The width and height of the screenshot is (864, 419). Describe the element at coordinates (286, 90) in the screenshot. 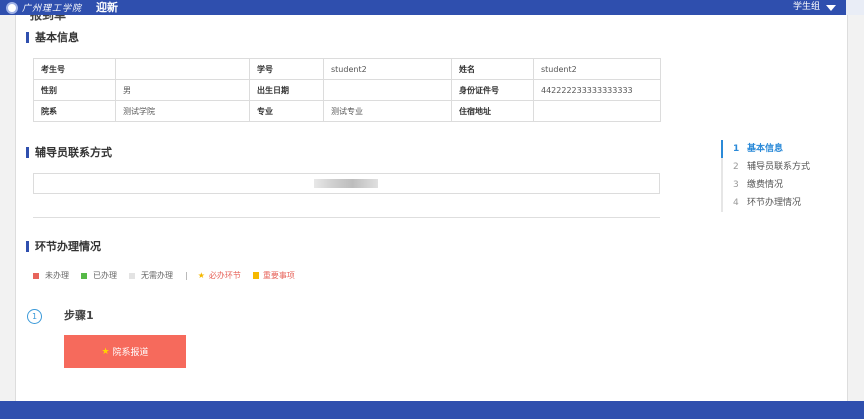

I see `field-label: 出生日期` at that location.